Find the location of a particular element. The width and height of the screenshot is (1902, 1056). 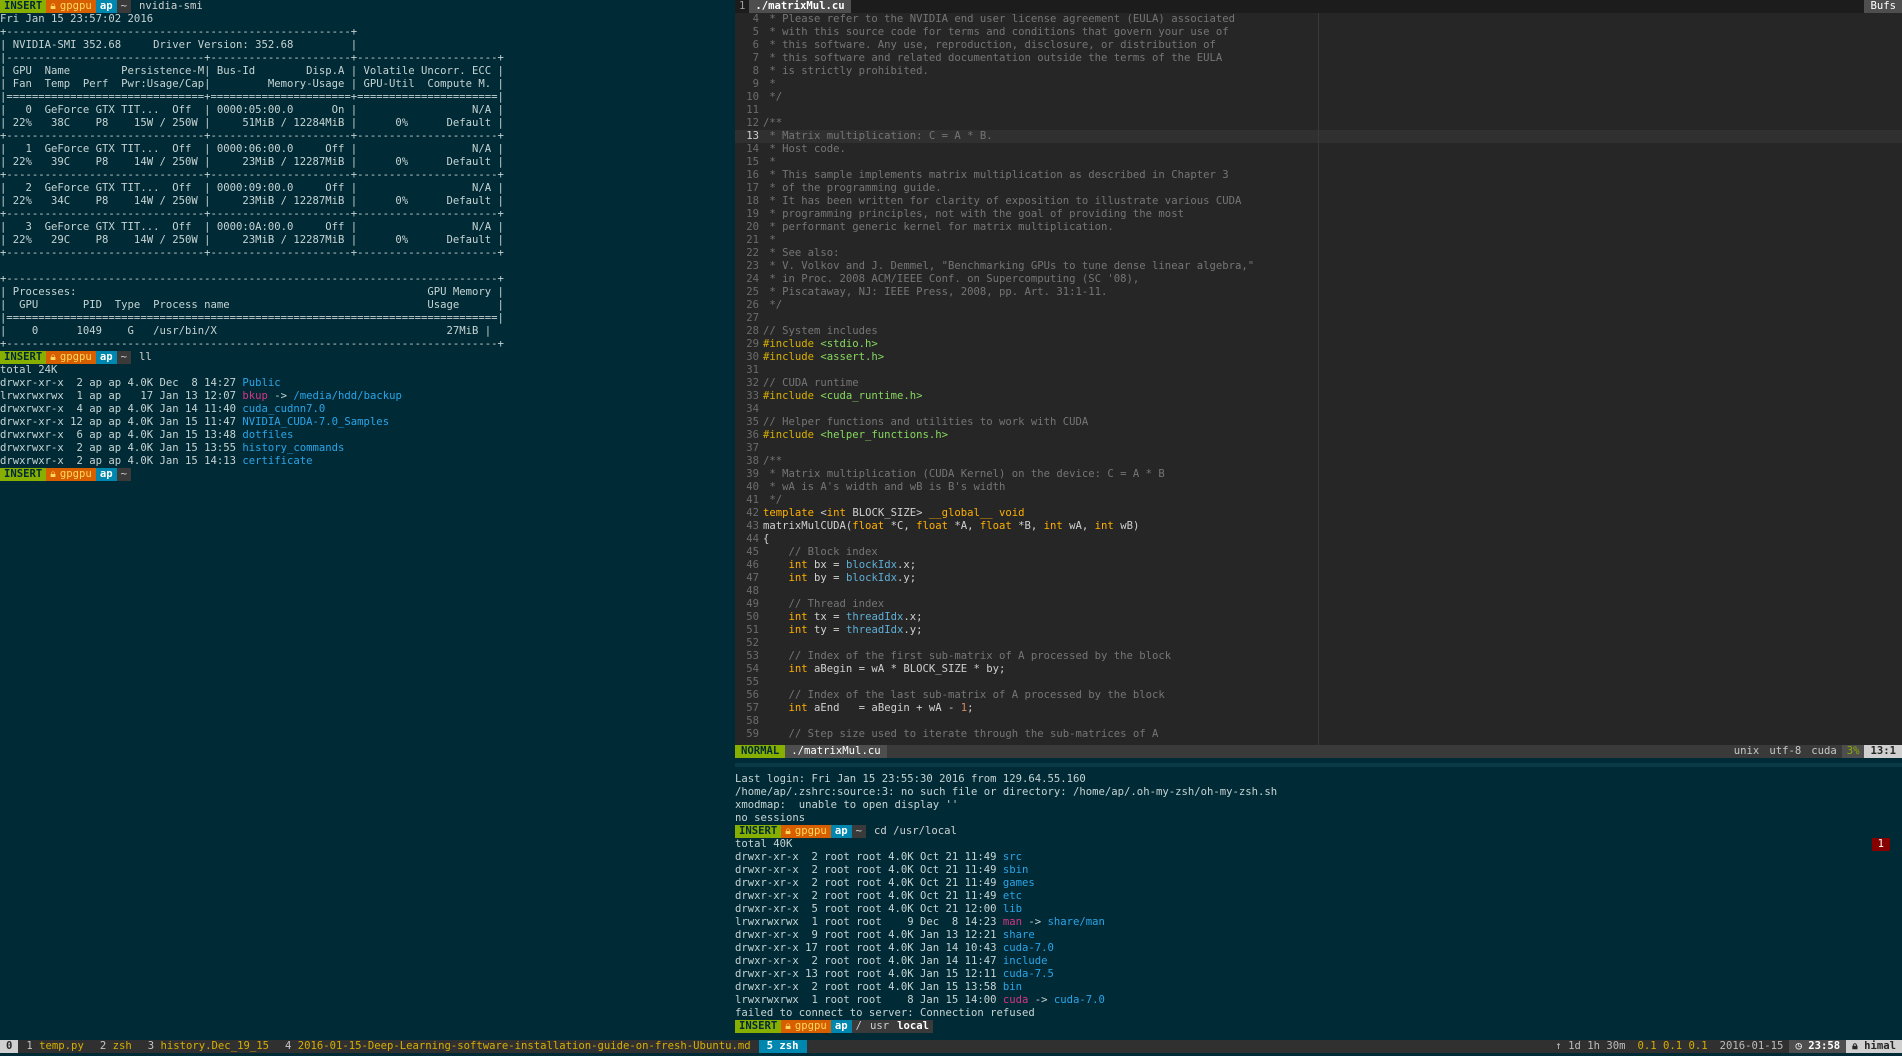

hostname: 🔒︎ himal is located at coordinates (1874, 1046).